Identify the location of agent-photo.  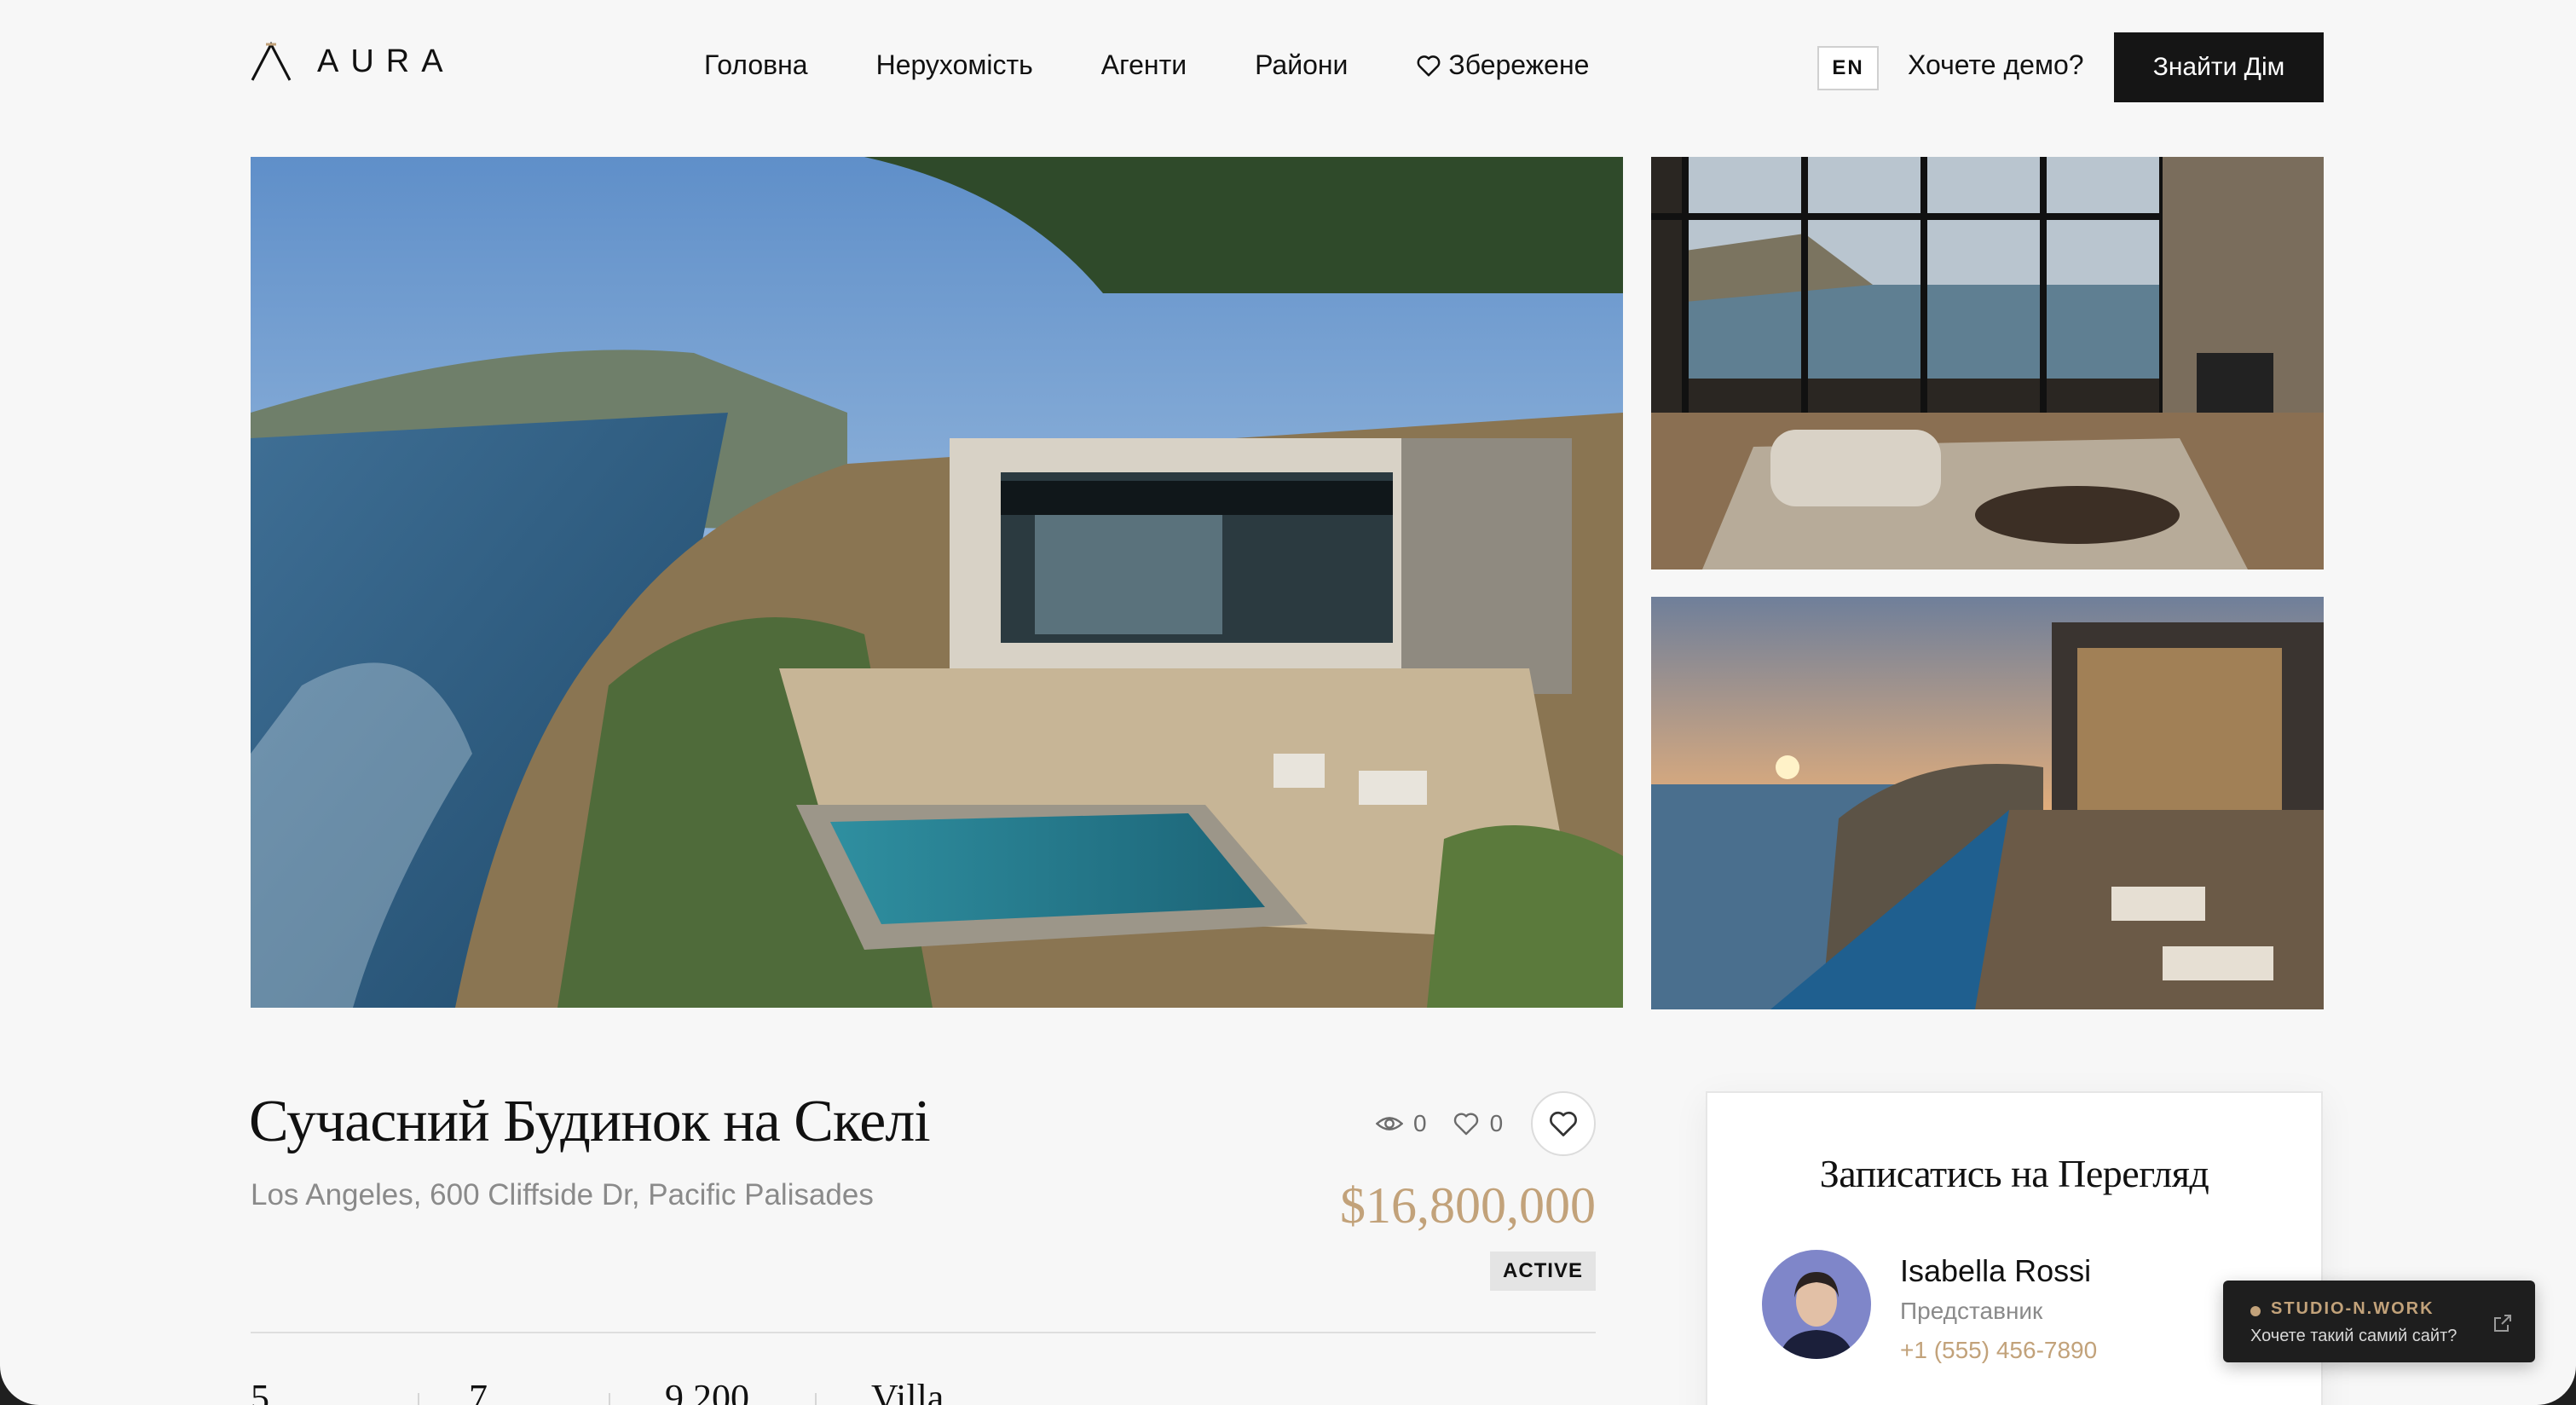
(1816, 1304).